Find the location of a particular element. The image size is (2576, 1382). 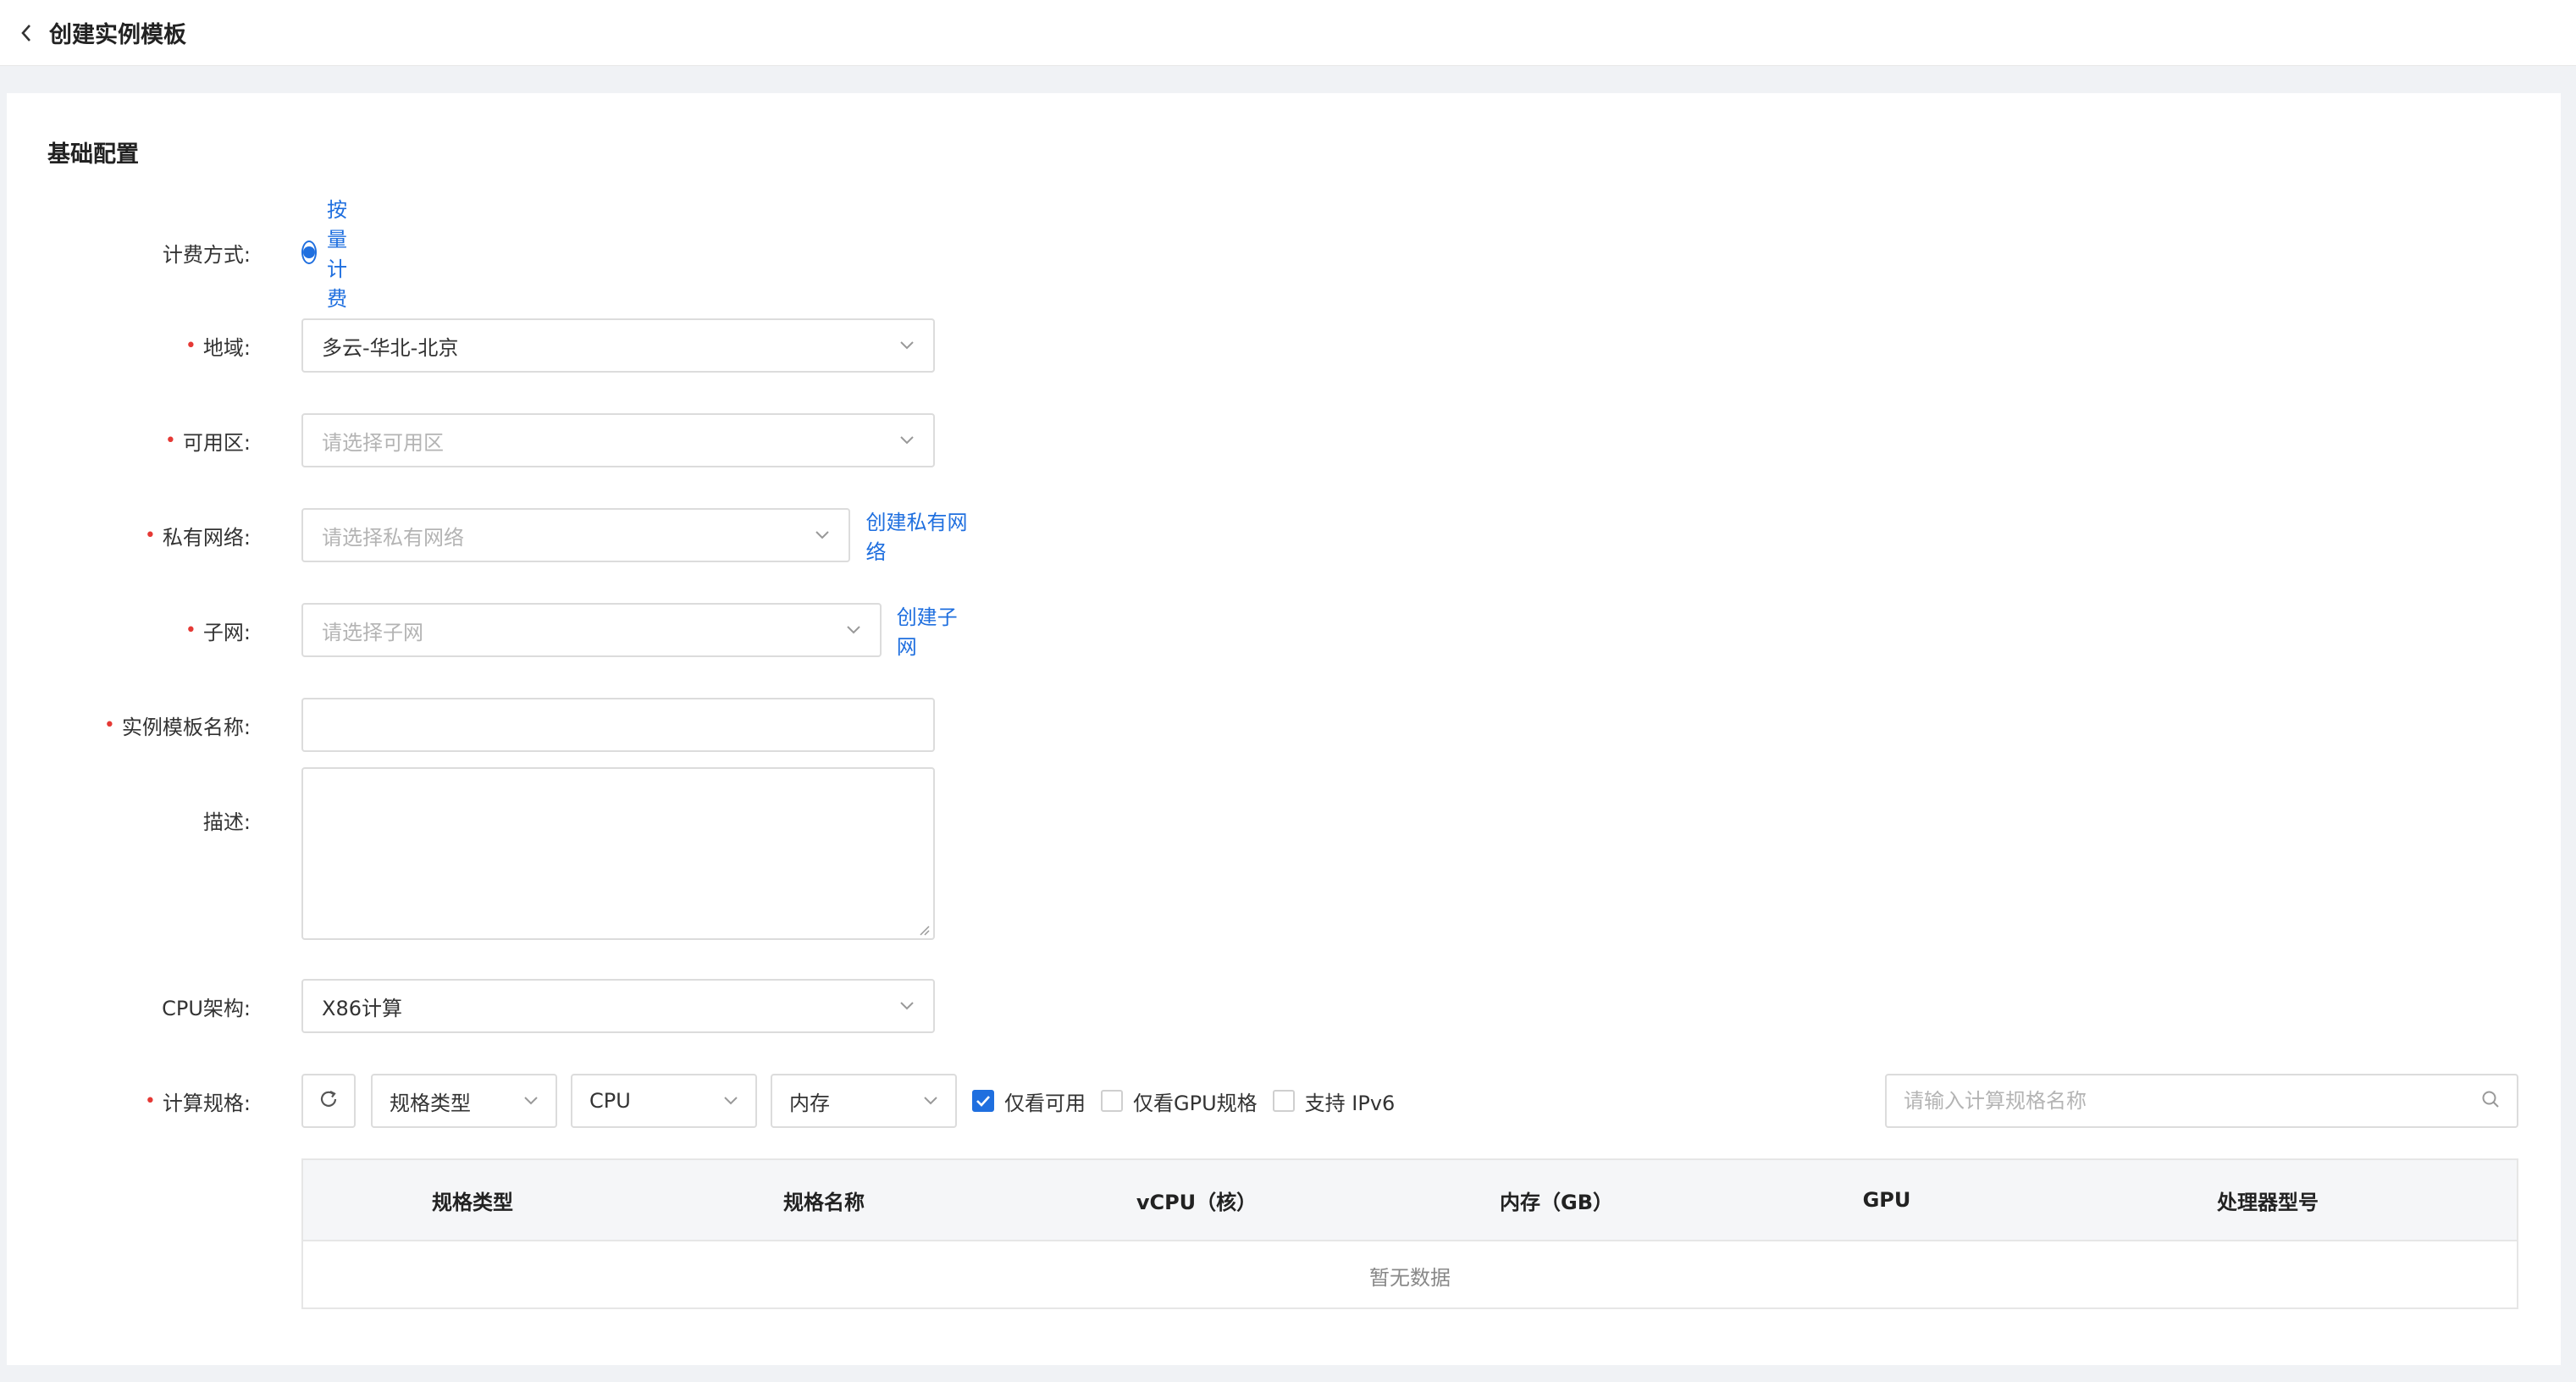

billing-row: 计费方式: 按量计费 is located at coordinates (177, 254).